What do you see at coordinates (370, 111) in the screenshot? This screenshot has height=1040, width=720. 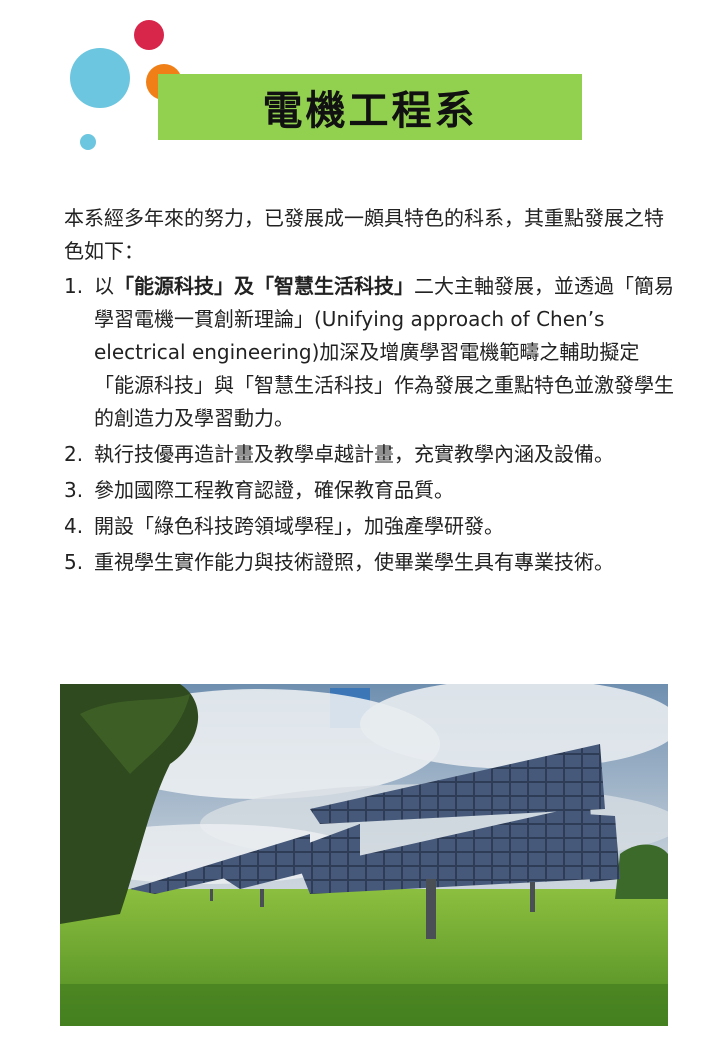 I see `page-title: 電機工程系` at bounding box center [370, 111].